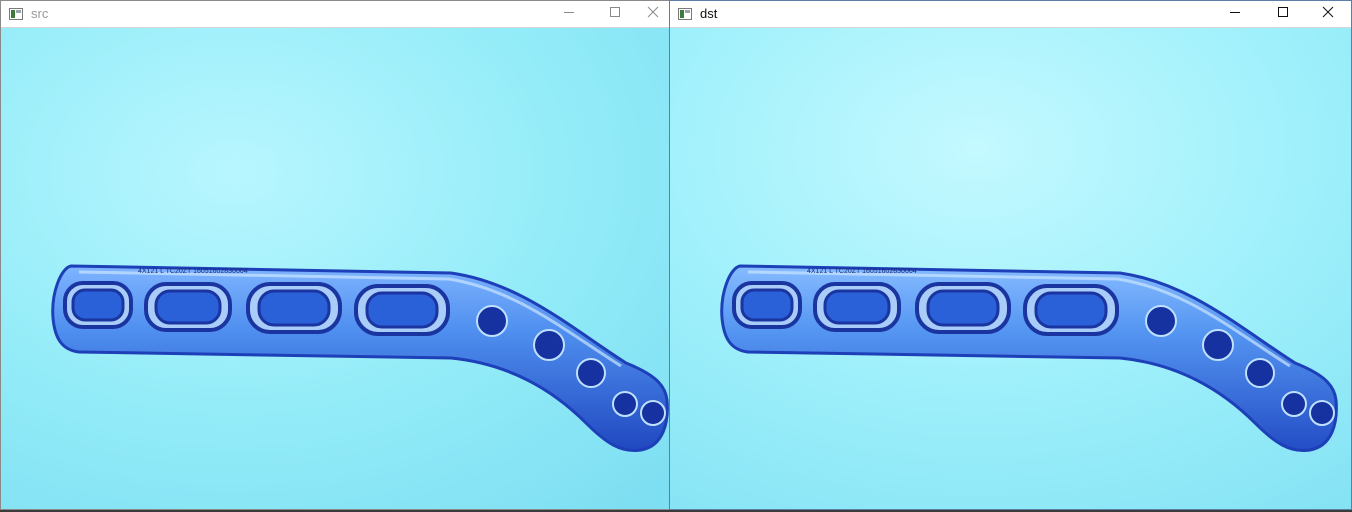 The image size is (1352, 512). What do you see at coordinates (709, 13) in the screenshot?
I see `window-title: dst` at bounding box center [709, 13].